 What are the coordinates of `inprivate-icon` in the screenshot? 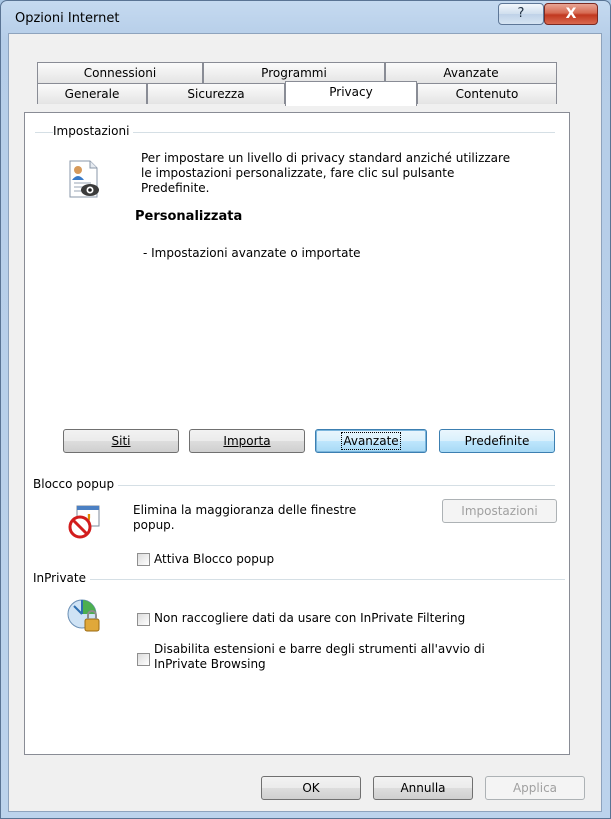 It's located at (84, 616).